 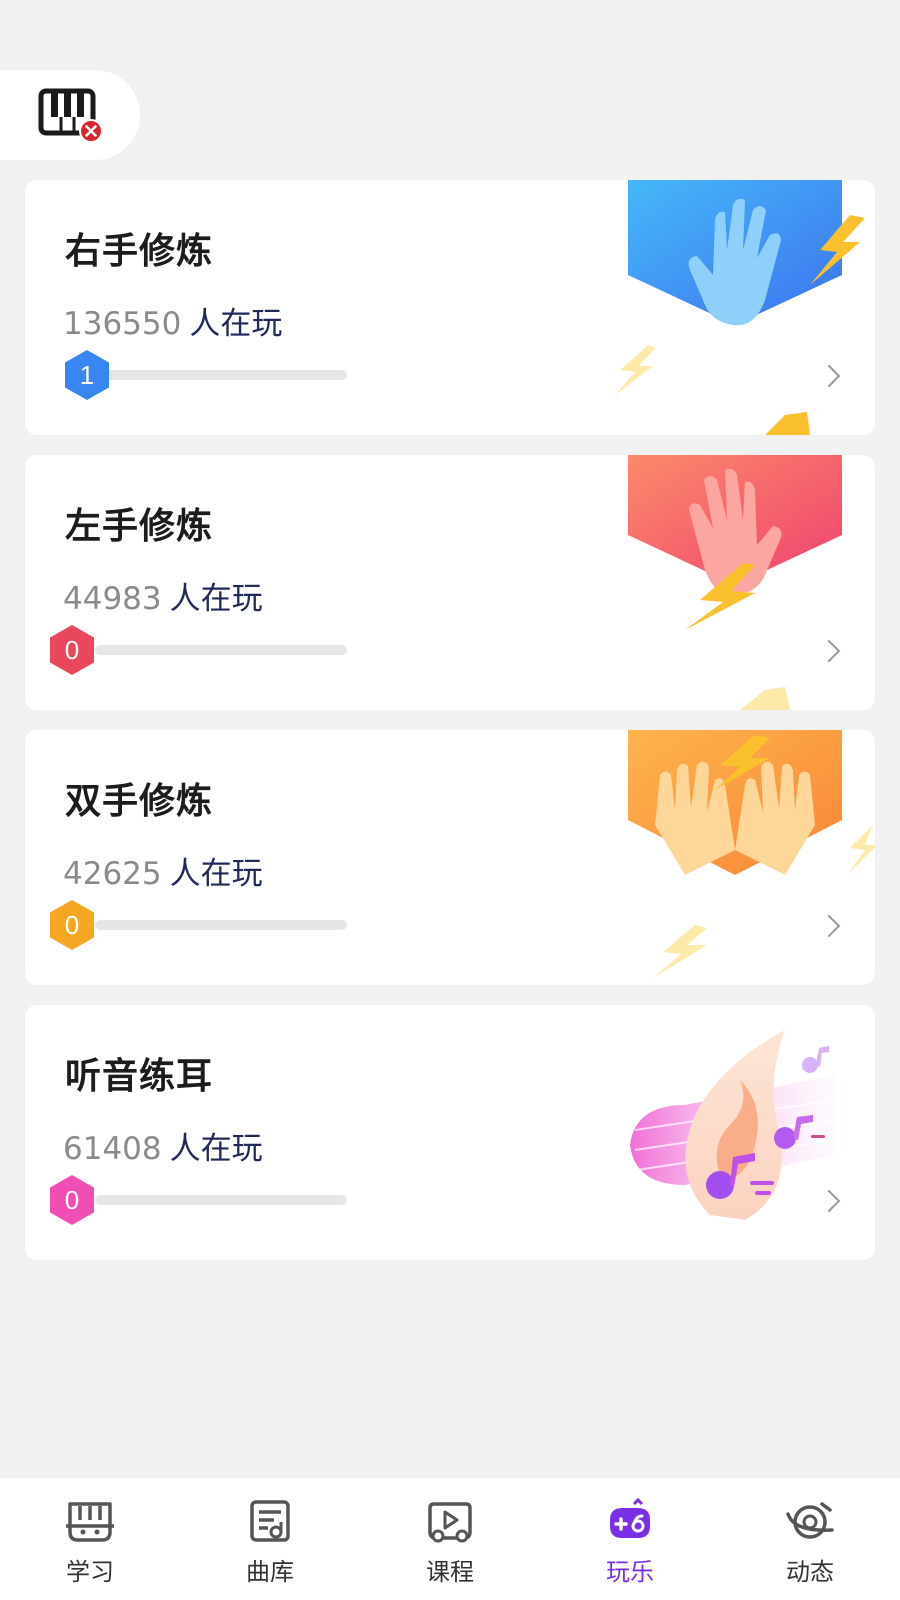 I want to click on study-icon, so click(x=90, y=1522).